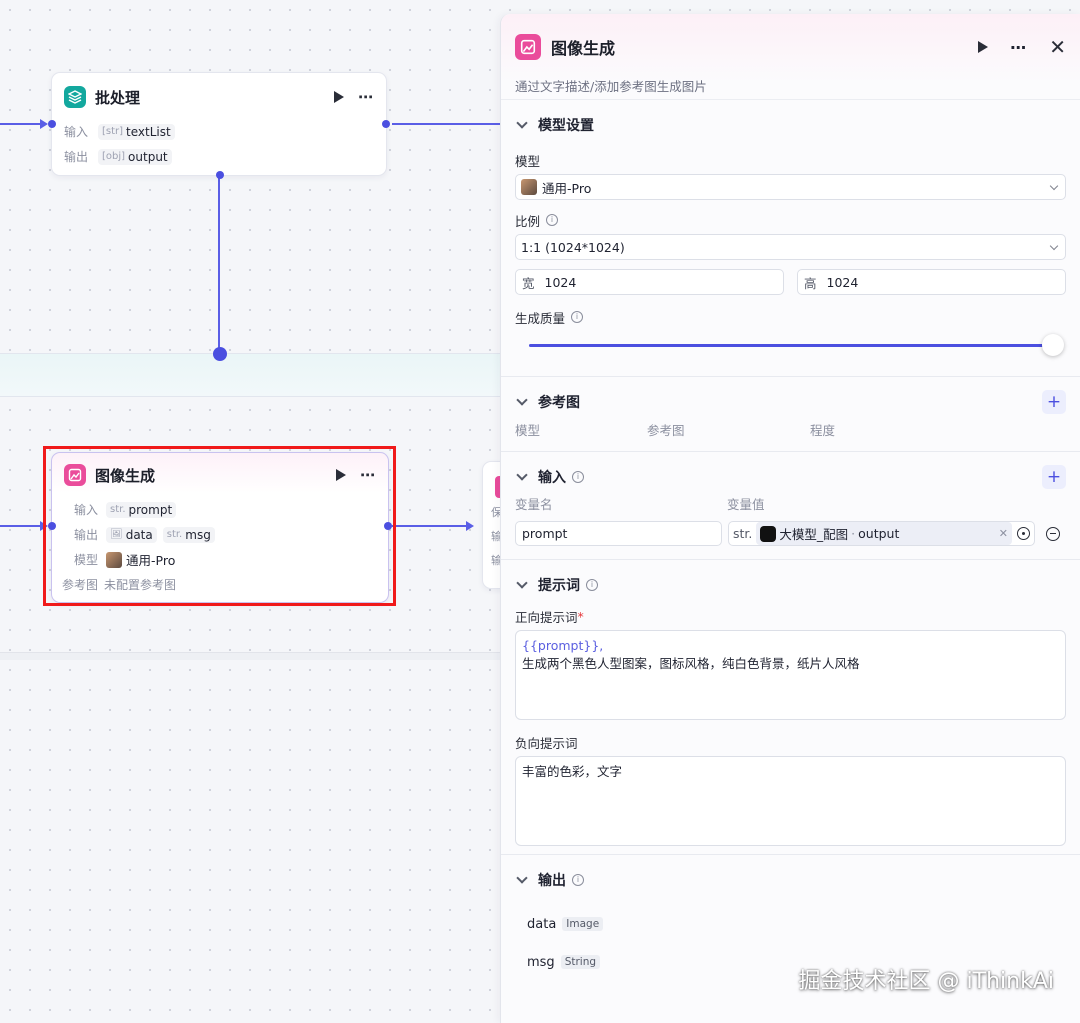  What do you see at coordinates (76, 157) in the screenshot?
I see `output-label: 输出` at bounding box center [76, 157].